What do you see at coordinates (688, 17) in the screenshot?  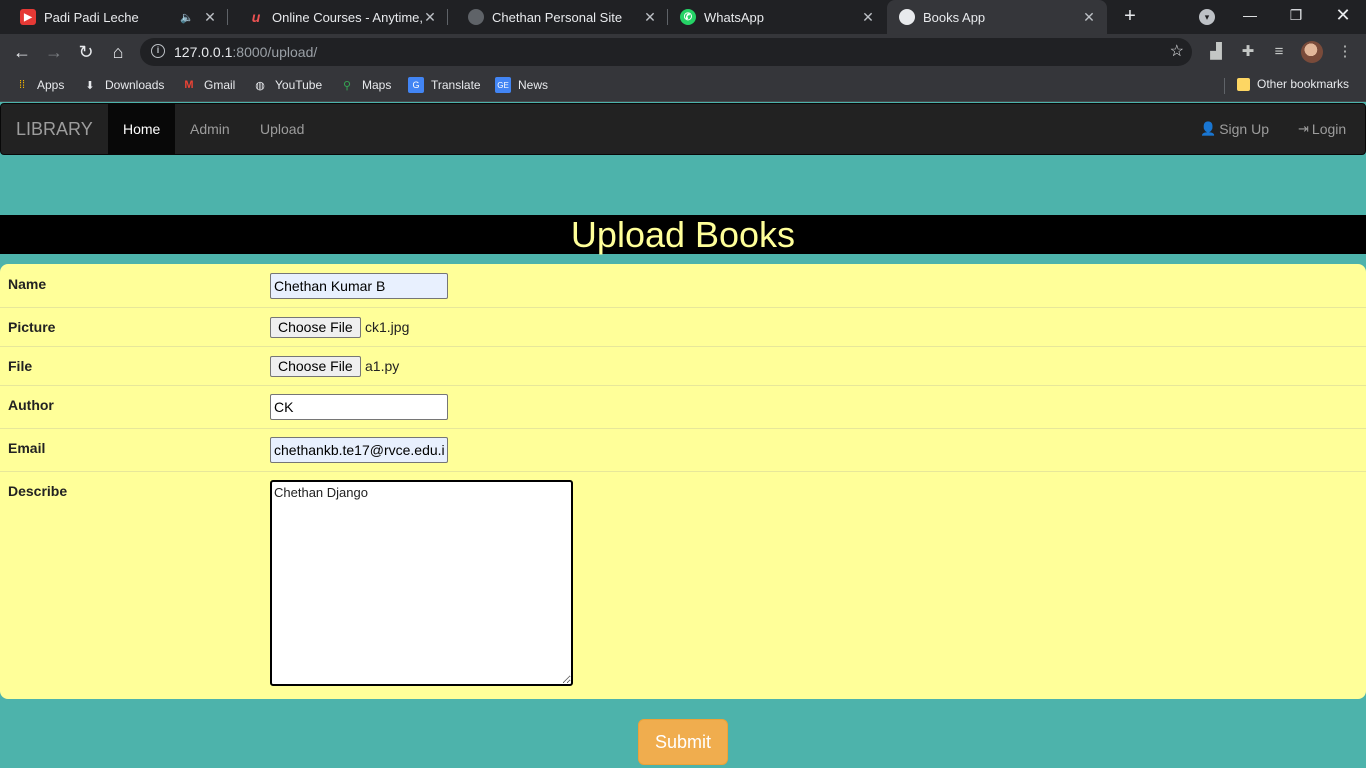 I see `whatsapp-icon: ✆` at bounding box center [688, 17].